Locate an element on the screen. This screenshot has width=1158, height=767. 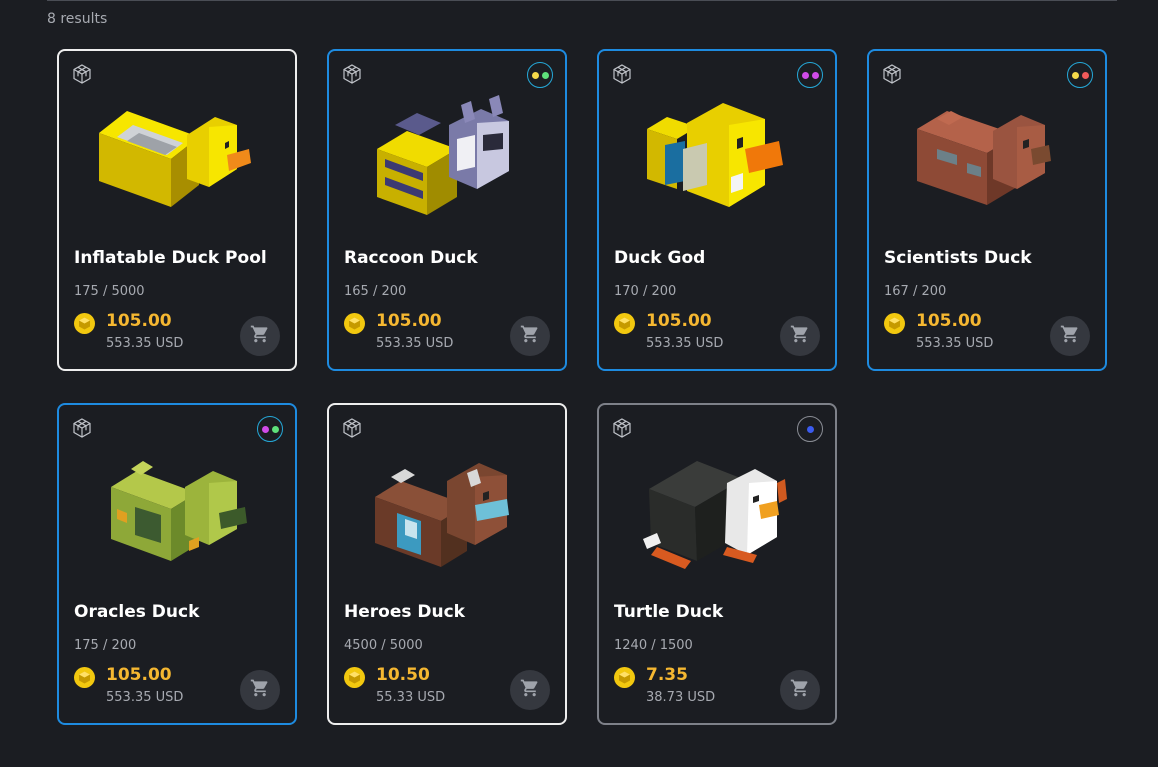
results-count: 8 results is located at coordinates (77, 19).